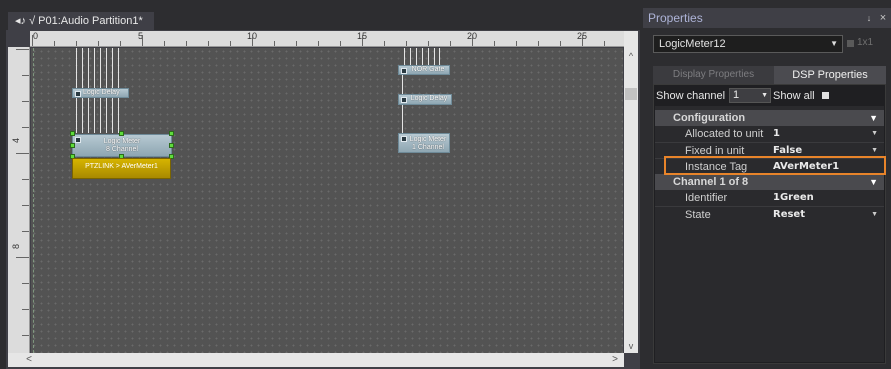 This screenshot has width=891, height=369. Describe the element at coordinates (98, 68) in the screenshot. I see `input-wires` at that location.